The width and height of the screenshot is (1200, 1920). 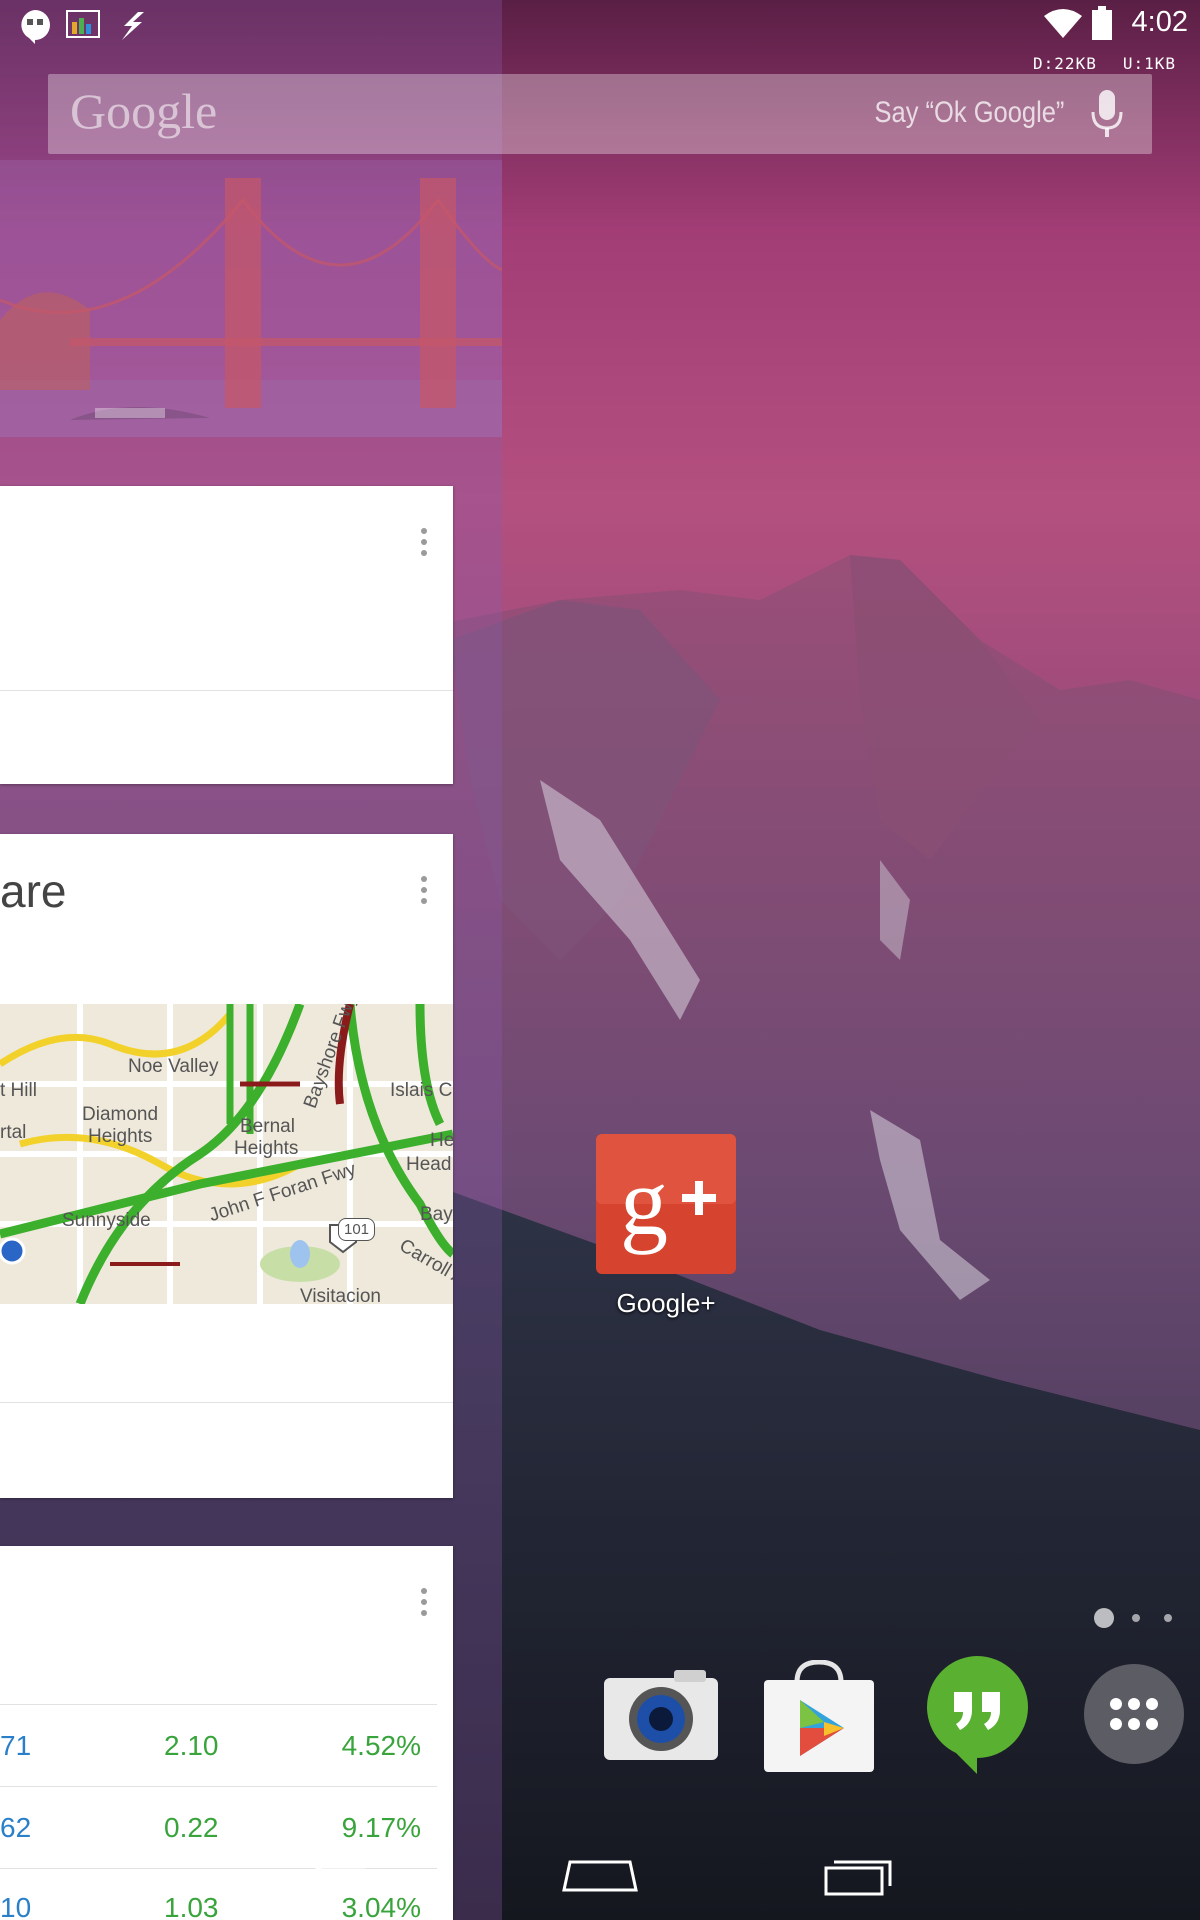 I want to click on map-label: 101, so click(x=357, y=1229).